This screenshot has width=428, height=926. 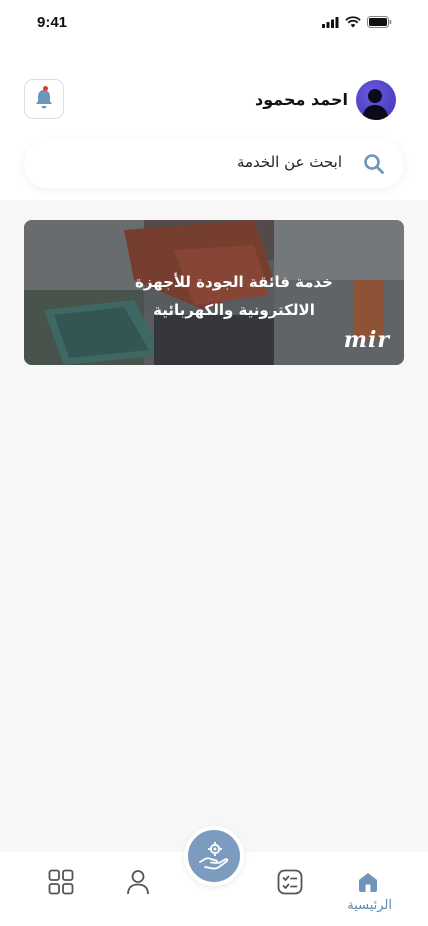 I want to click on profile-icon, so click(x=138, y=882).